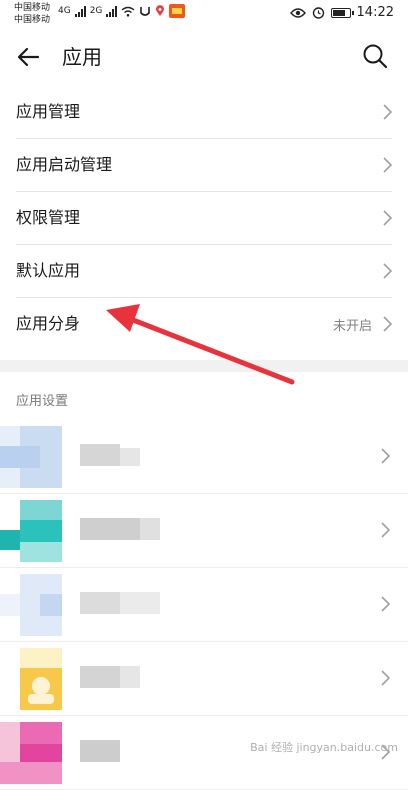 Image resolution: width=408 pixels, height=790 pixels. Describe the element at coordinates (32, 20) in the screenshot. I see `carrier-2: 中国移动` at that location.